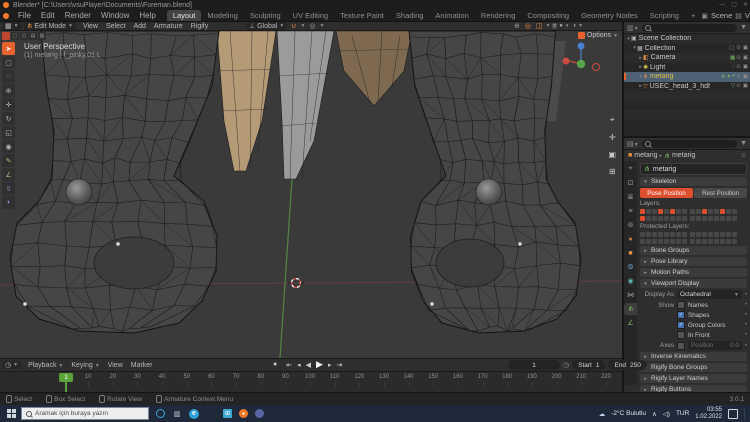 The height and width of the screenshot is (422, 750). What do you see at coordinates (267, 26) in the screenshot?
I see `transform-orientation-dropdown: ⊥ Global ▼` at bounding box center [267, 26].